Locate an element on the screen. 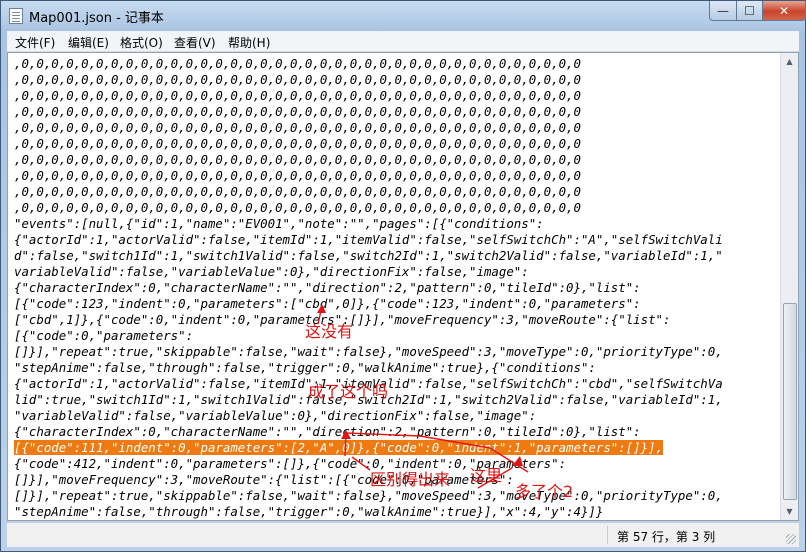 This screenshot has height=552, width=806. minimize-button: — is located at coordinates (723, 11).